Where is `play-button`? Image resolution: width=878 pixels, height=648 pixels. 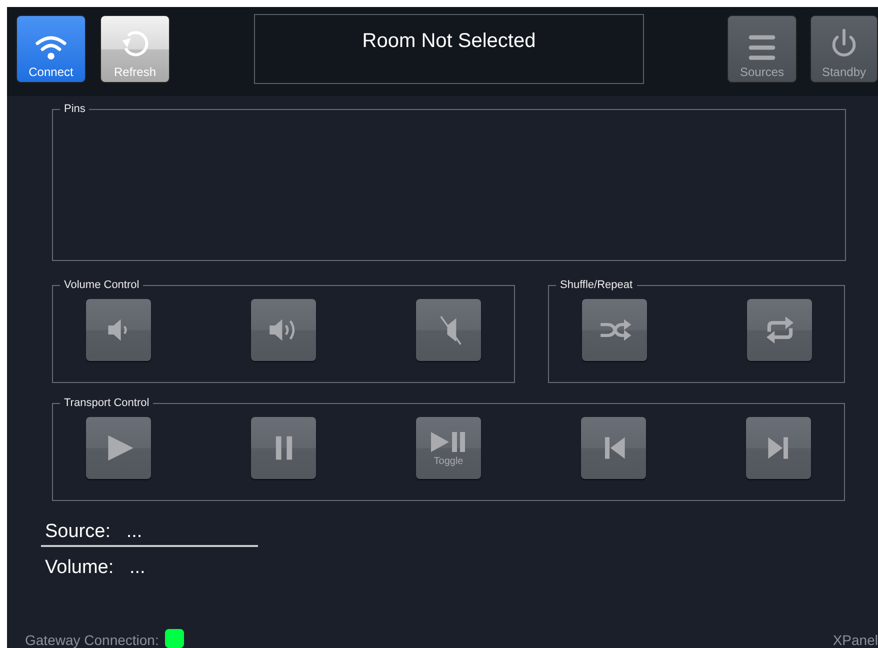
play-button is located at coordinates (118, 448).